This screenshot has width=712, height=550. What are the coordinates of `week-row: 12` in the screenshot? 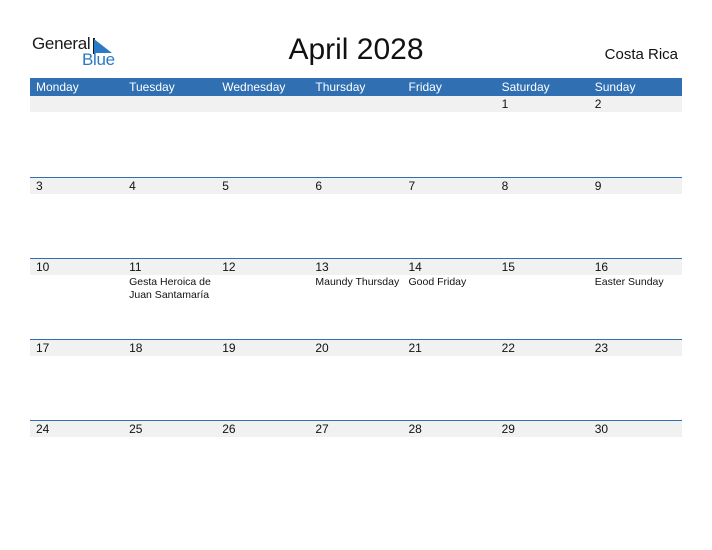 It's located at (356, 136).